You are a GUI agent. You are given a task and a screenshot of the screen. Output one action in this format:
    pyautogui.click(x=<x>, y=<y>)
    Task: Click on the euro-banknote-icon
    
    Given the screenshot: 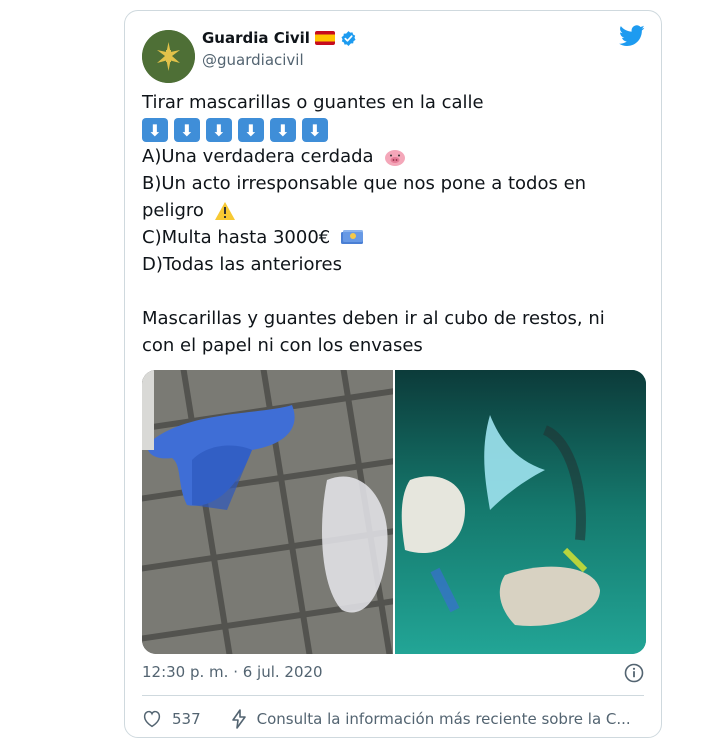 What is the action you would take?
    pyautogui.click(x=351, y=237)
    